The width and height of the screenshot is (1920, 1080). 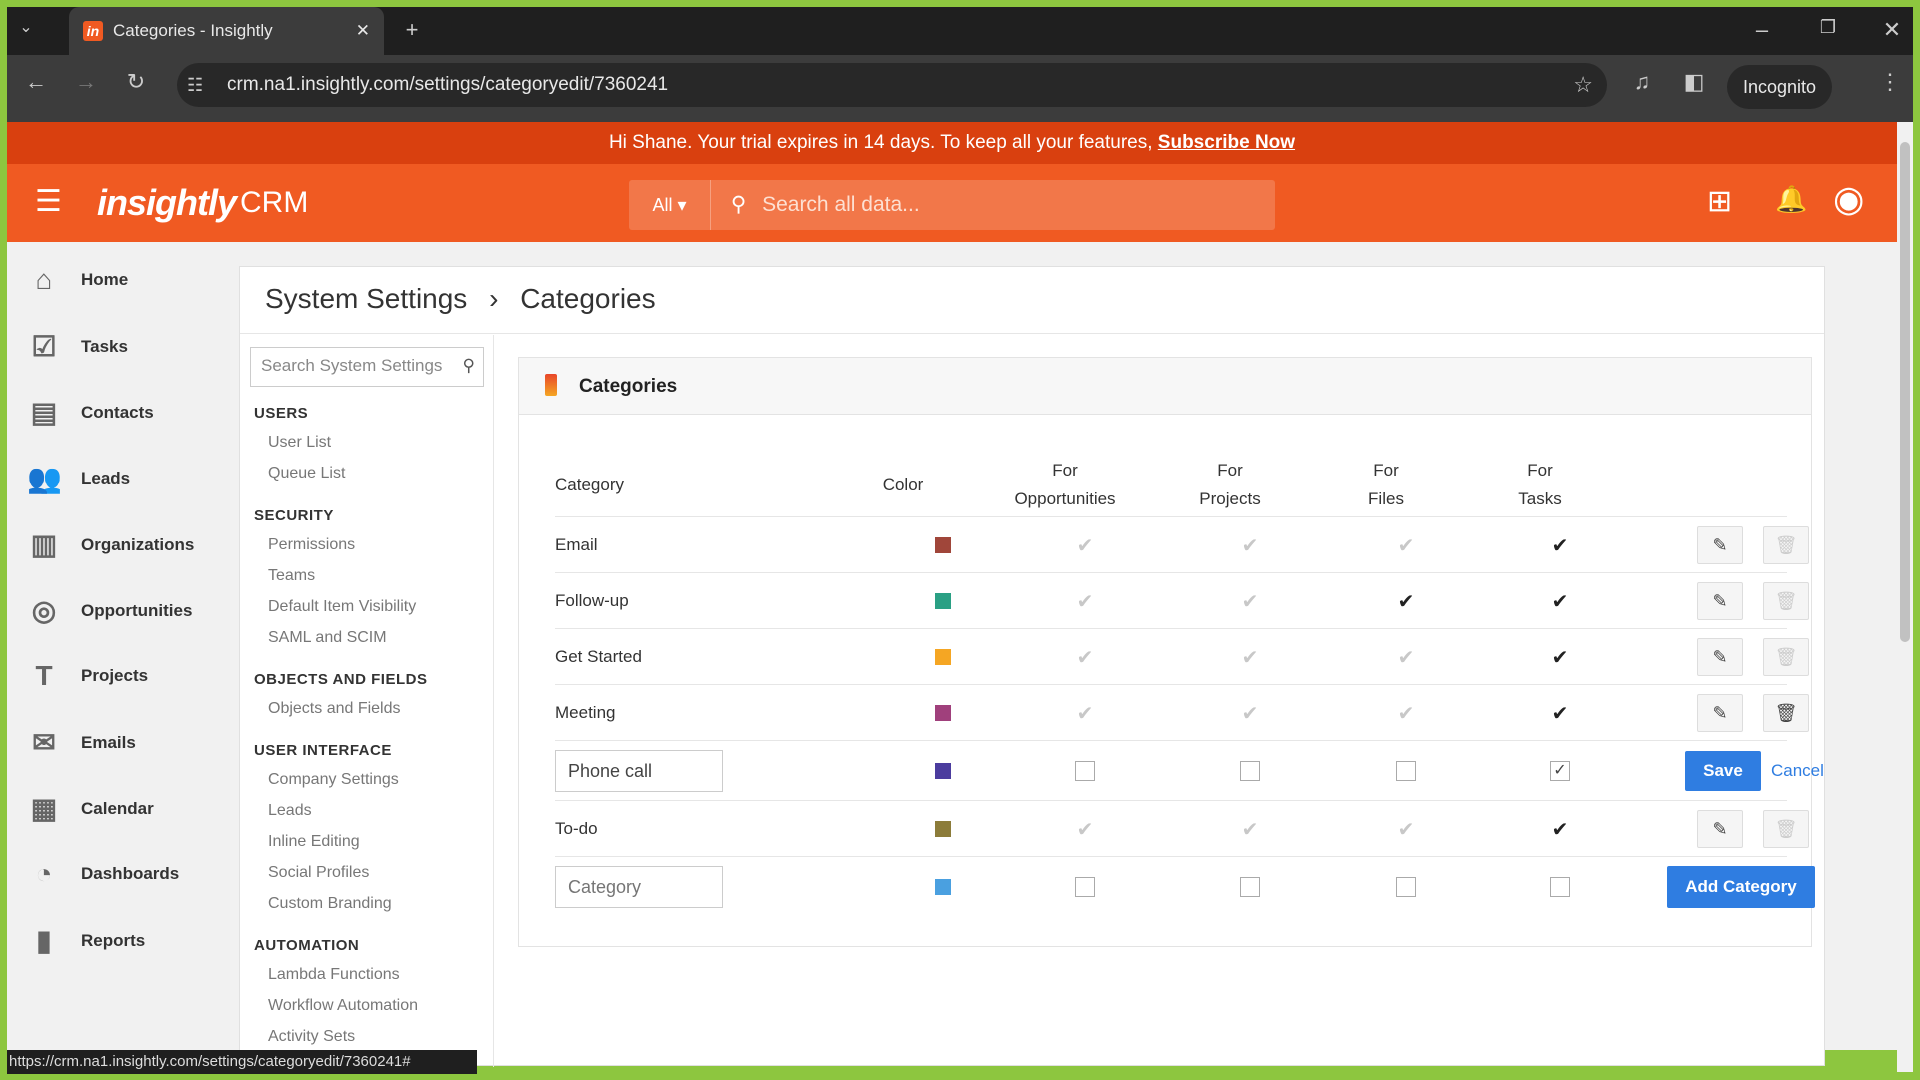 I want to click on settings-nav-item: User List, so click(x=299, y=443).